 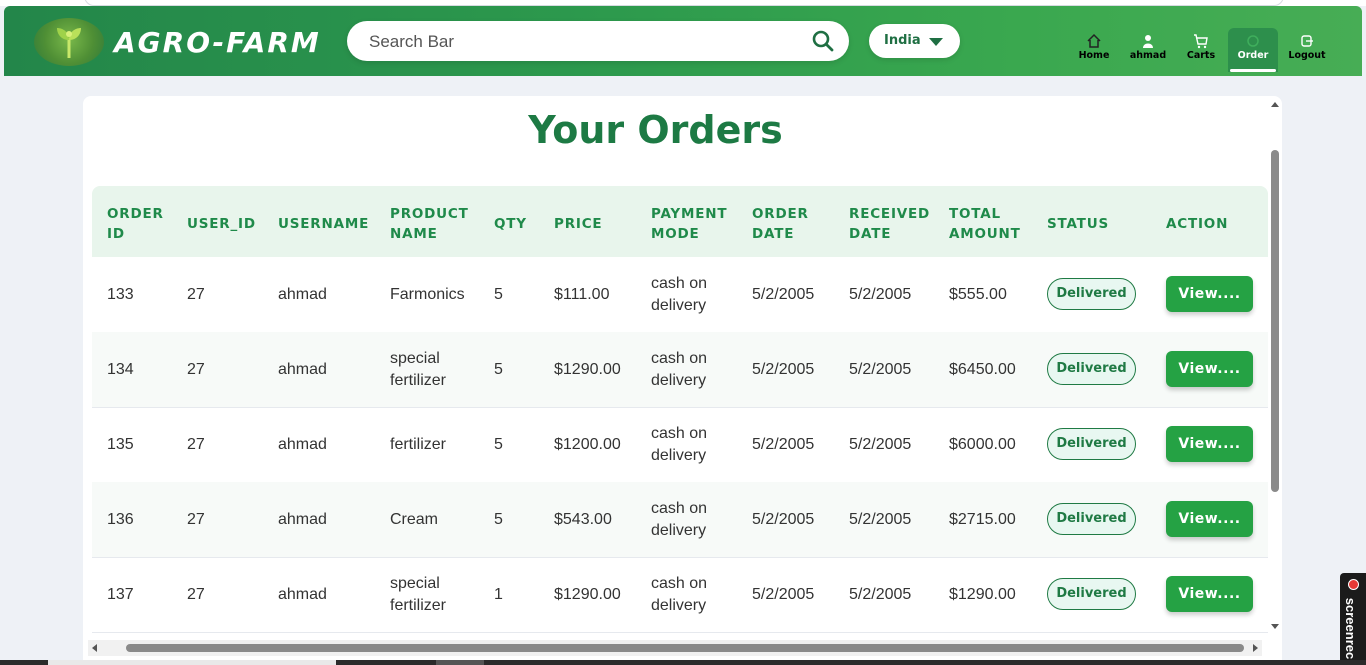 I want to click on recorder-widget: screenrec, so click(x=1353, y=619).